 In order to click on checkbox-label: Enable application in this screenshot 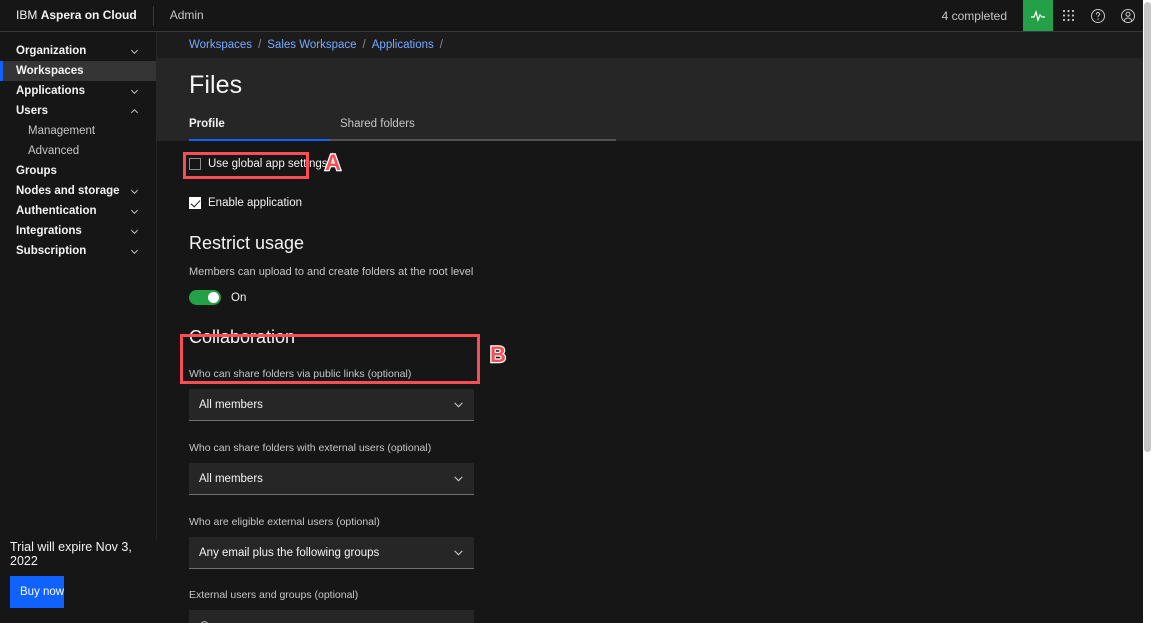, I will do `click(255, 203)`.